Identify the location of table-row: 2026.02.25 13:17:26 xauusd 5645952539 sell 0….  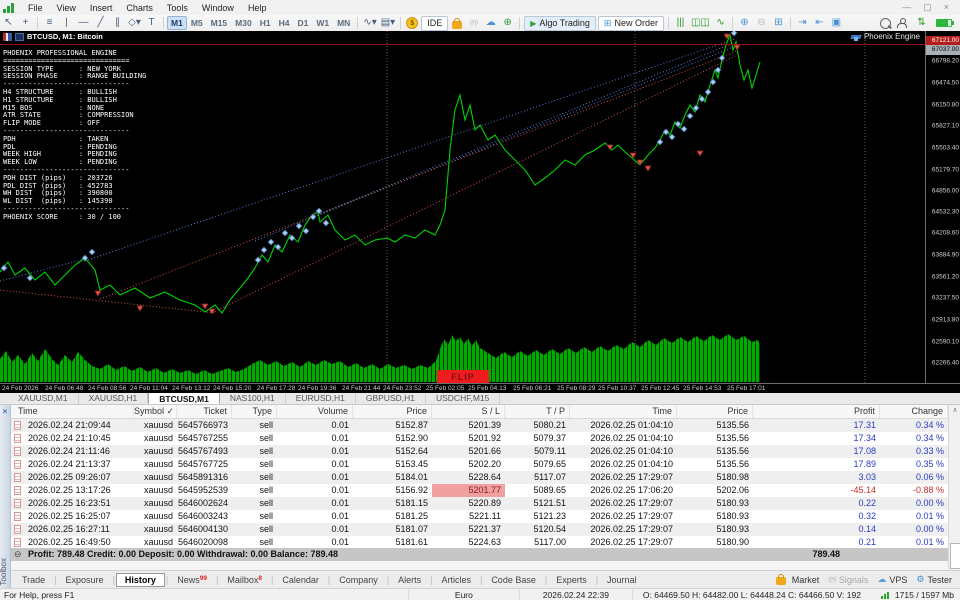
(479, 490).